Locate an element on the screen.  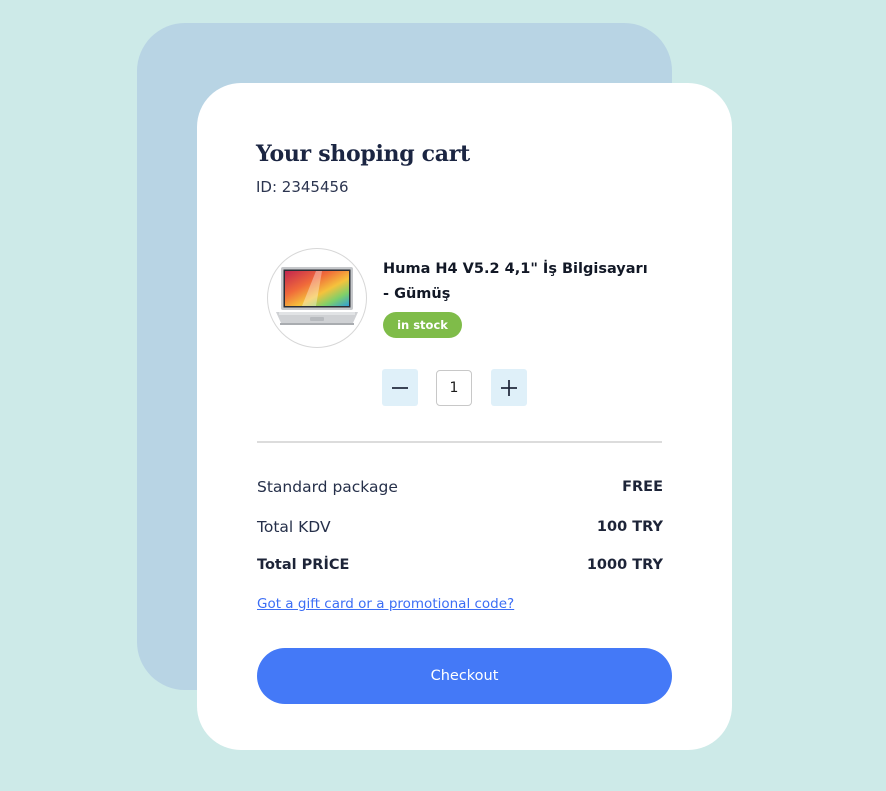
decrease-quantity-button is located at coordinates (400, 387).